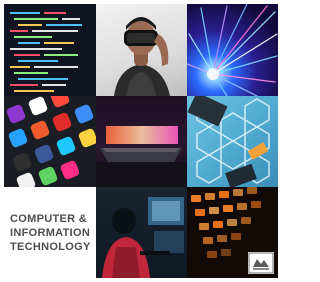  I want to click on person-graphic, so click(143, 237).